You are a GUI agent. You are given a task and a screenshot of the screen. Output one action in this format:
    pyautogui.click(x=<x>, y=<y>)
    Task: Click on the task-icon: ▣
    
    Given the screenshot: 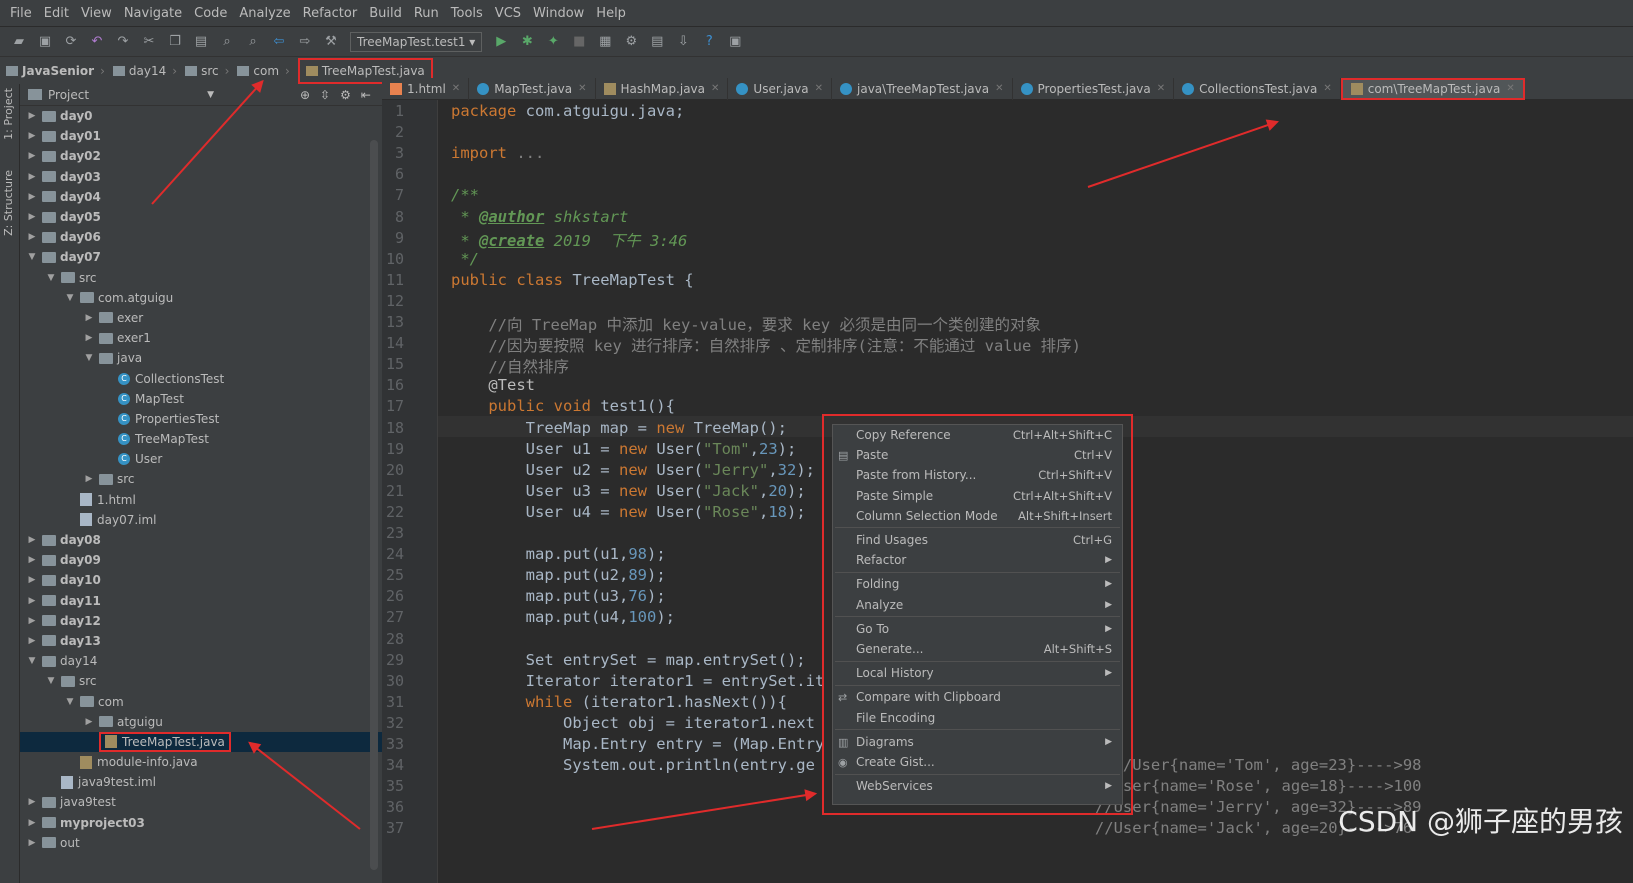 What is the action you would take?
    pyautogui.click(x=735, y=42)
    